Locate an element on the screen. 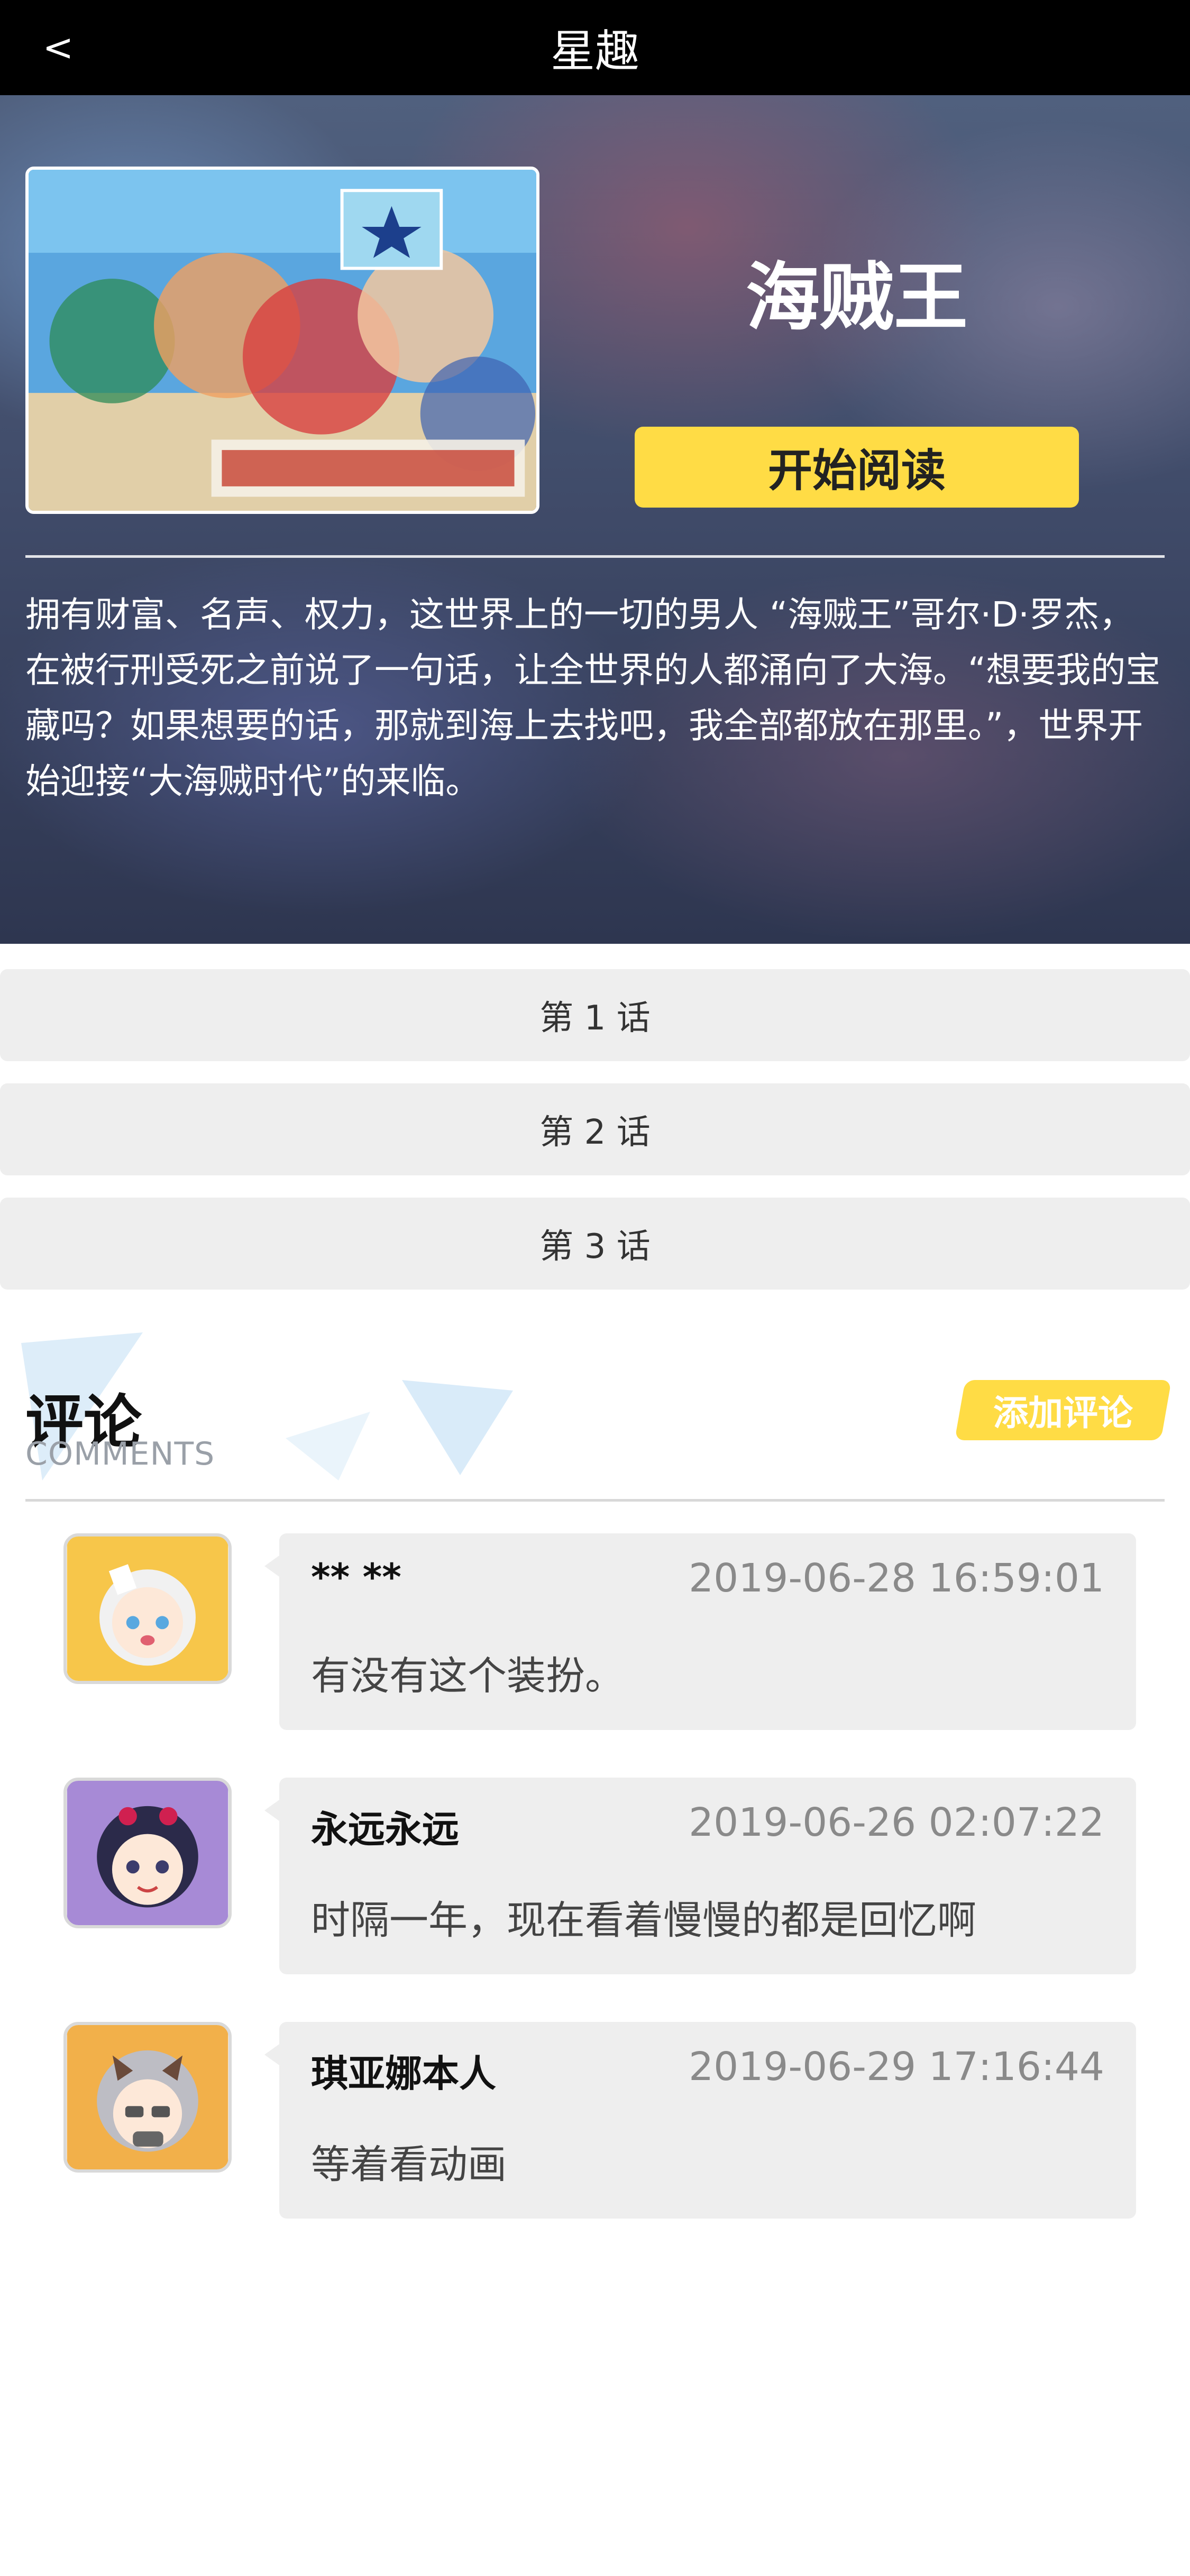 Image resolution: width=1190 pixels, height=2576 pixels. comment-text: 等着看动画 is located at coordinates (409, 2164).